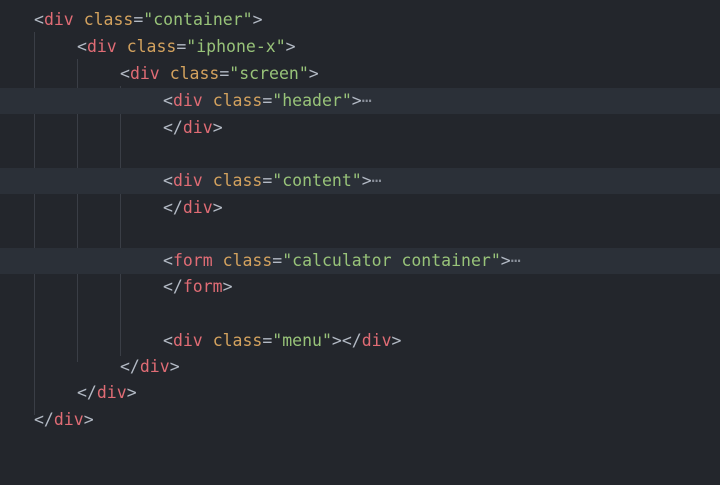 The height and width of the screenshot is (485, 720). I want to click on code-line: <div class="screen">, so click(360, 74).